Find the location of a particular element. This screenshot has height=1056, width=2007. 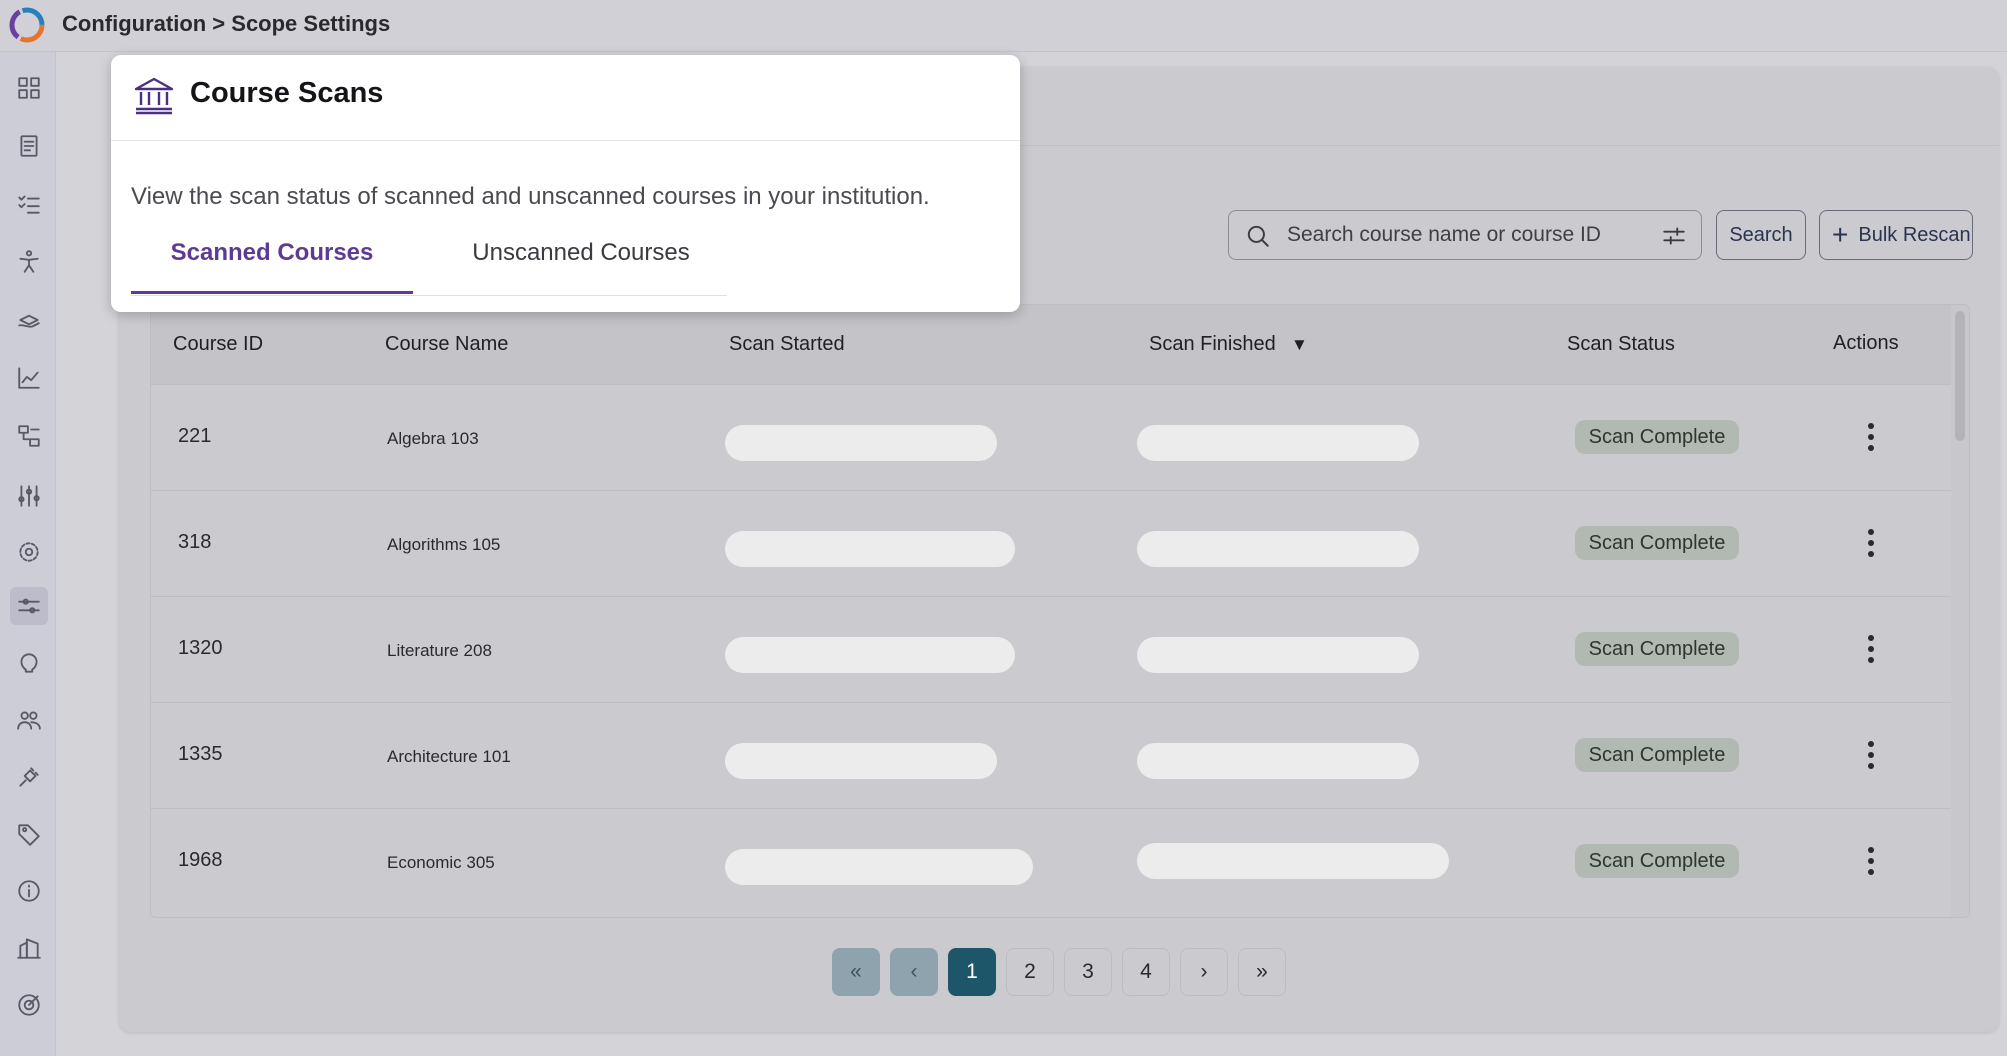

brain-icon is located at coordinates (29, 663).